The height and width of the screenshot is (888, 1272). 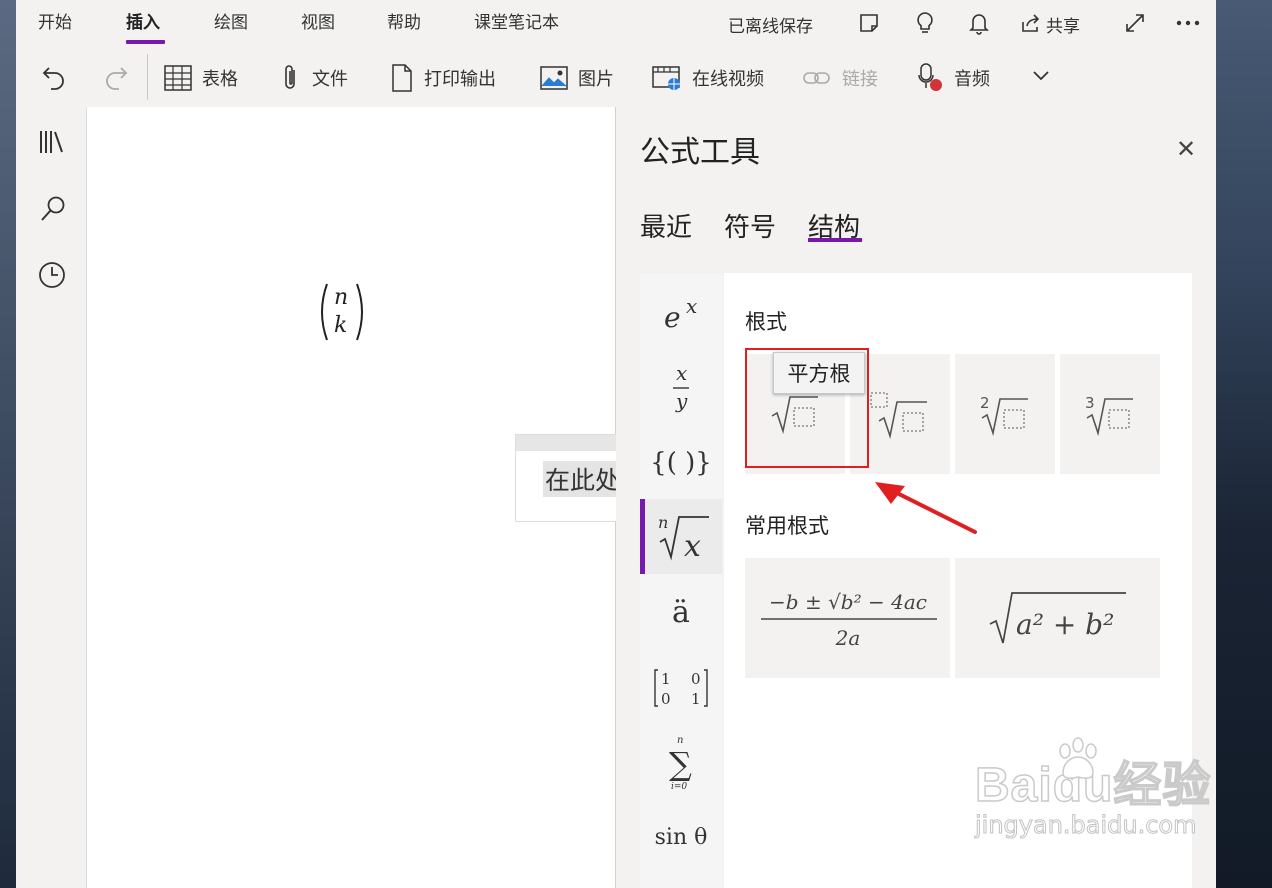 What do you see at coordinates (898, 416) in the screenshot?
I see `nth-root-placeholder-icon` at bounding box center [898, 416].